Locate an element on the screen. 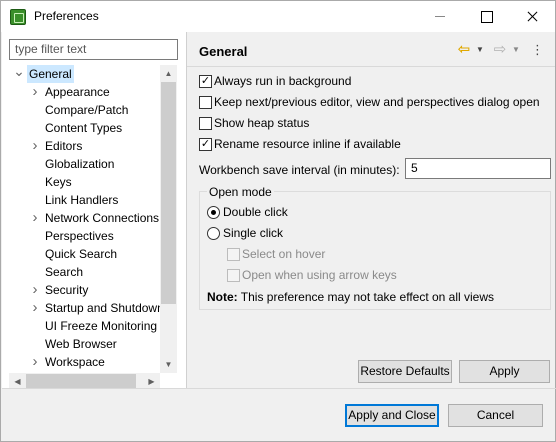 The height and width of the screenshot is (442, 556). tree-item: Globalization is located at coordinates (93, 164).